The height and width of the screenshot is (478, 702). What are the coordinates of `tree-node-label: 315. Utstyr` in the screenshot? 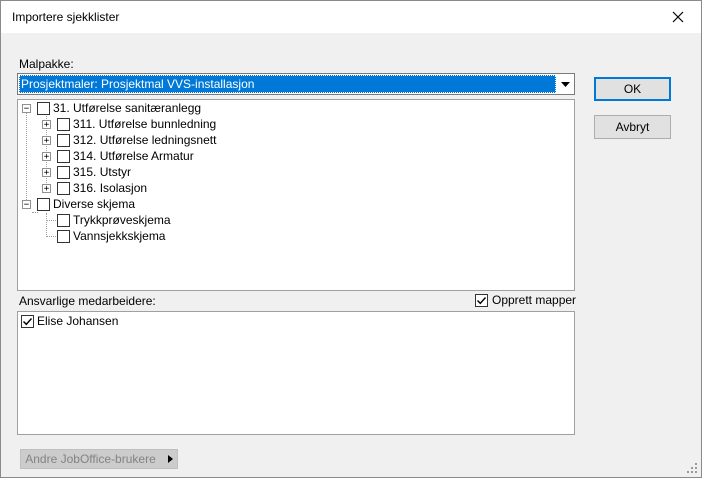 It's located at (102, 172).